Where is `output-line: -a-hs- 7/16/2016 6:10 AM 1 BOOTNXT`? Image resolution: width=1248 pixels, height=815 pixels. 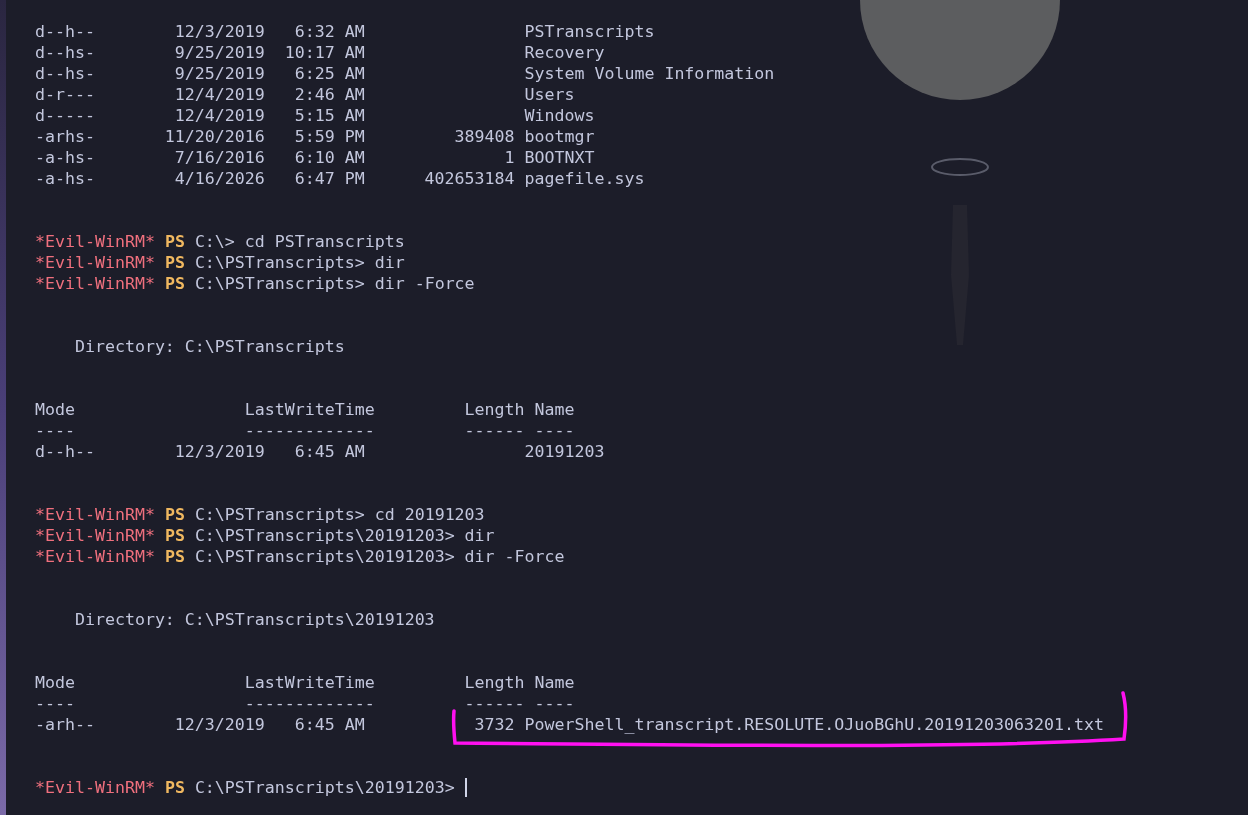
output-line: -a-hs- 7/16/2016 6:10 AM 1 BOOTNXT is located at coordinates (315, 157).